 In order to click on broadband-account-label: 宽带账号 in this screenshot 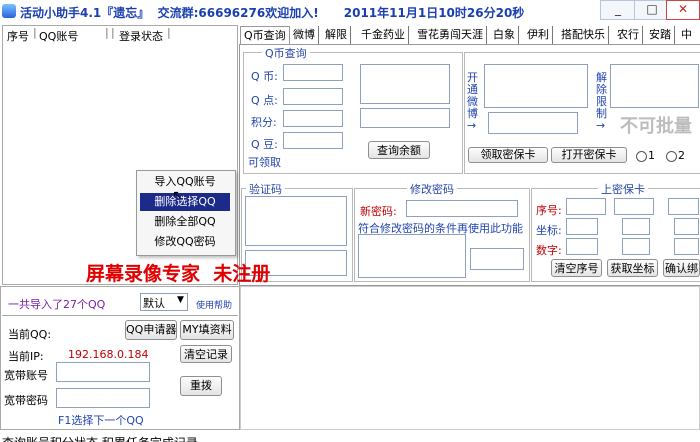, I will do `click(26, 375)`.